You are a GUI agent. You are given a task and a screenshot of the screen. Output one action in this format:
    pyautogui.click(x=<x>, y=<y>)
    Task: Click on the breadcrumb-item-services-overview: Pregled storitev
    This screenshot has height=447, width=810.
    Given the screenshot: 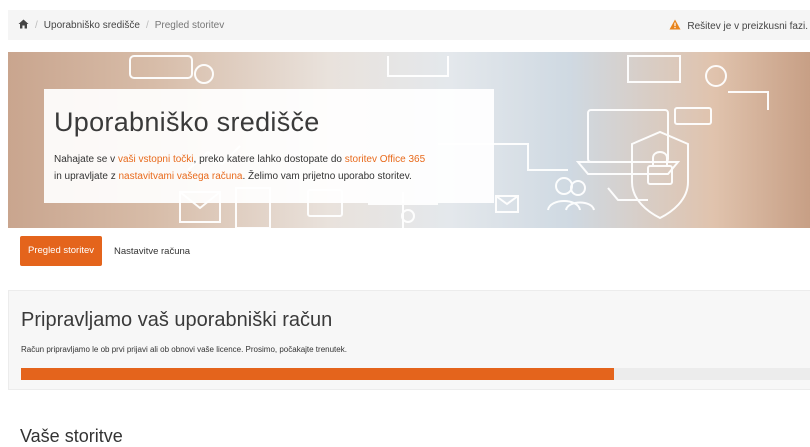 What is the action you would take?
    pyautogui.click(x=189, y=25)
    